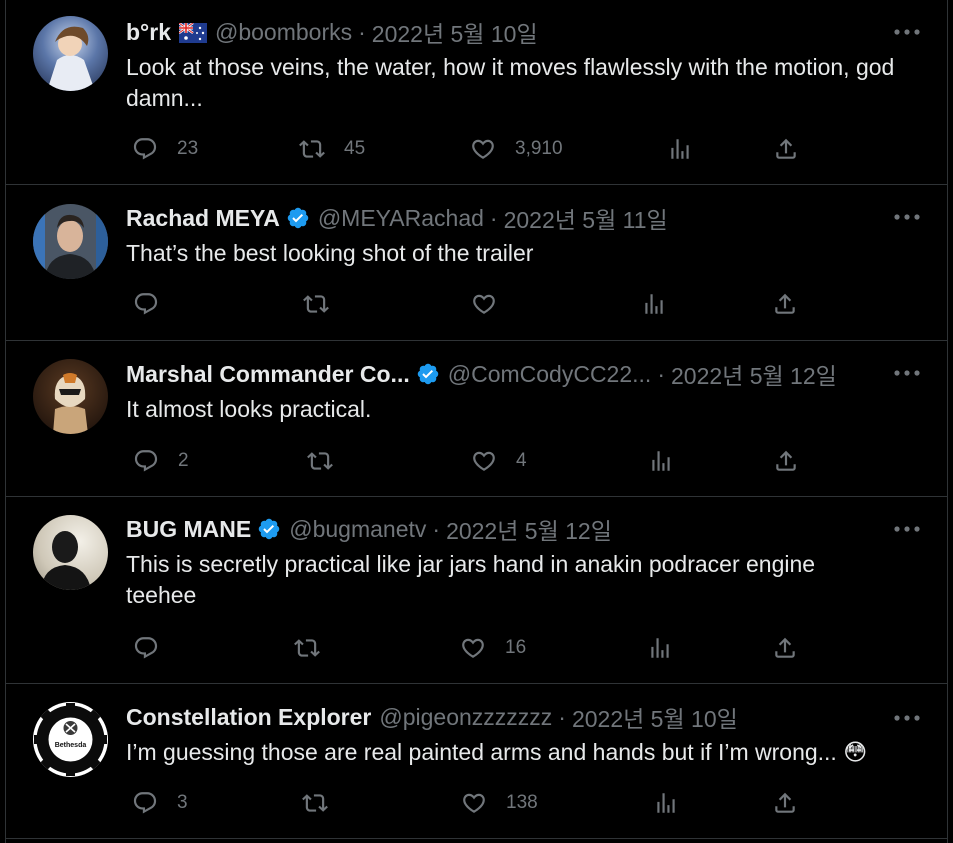 The image size is (953, 843). What do you see at coordinates (248, 717) in the screenshot?
I see `display-name: Constellation Explorer` at bounding box center [248, 717].